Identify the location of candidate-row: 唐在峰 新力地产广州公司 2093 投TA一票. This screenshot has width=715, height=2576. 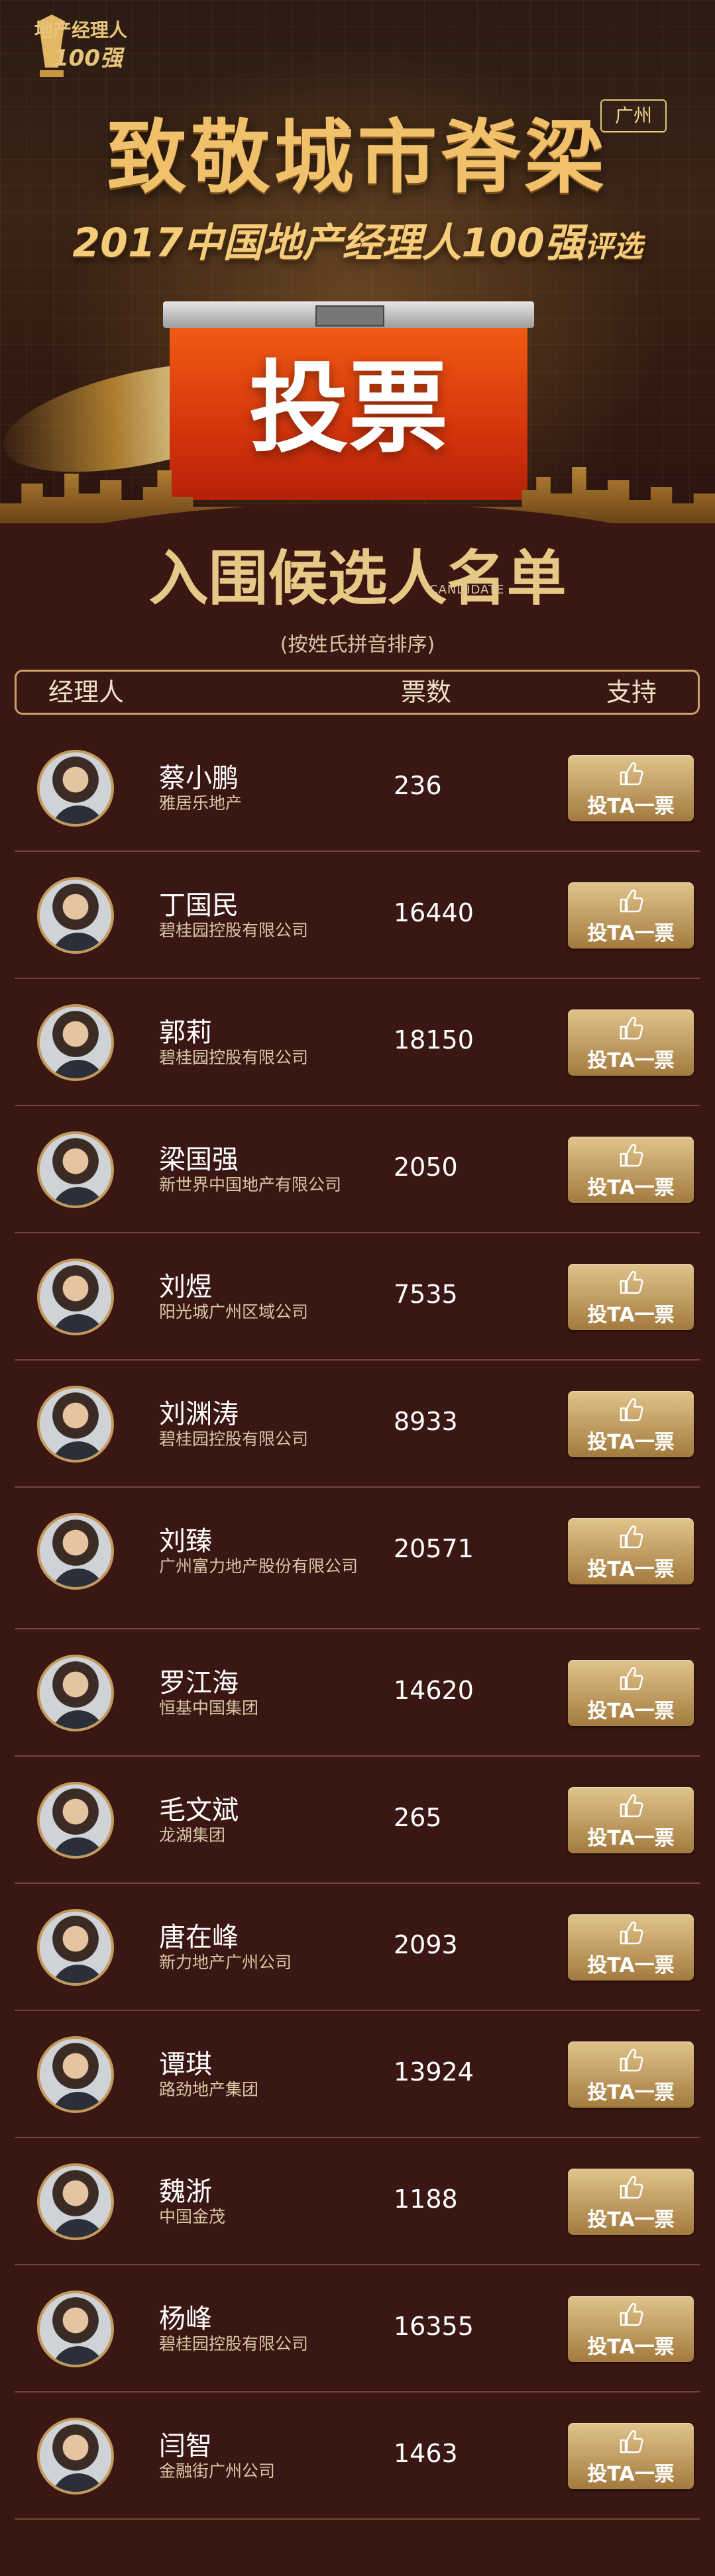
(357, 1947).